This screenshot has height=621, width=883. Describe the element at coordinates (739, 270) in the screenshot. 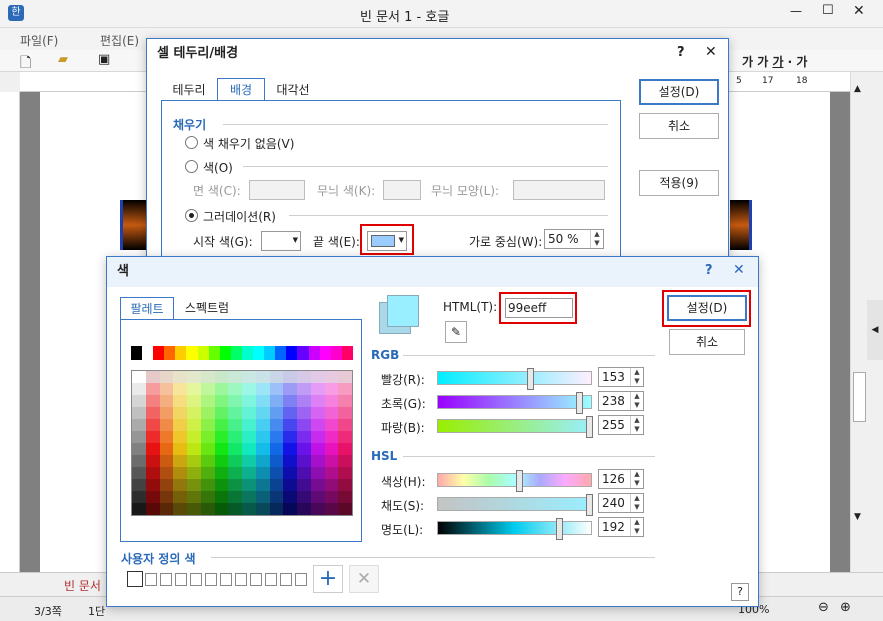

I see `close-icon: ✕` at that location.